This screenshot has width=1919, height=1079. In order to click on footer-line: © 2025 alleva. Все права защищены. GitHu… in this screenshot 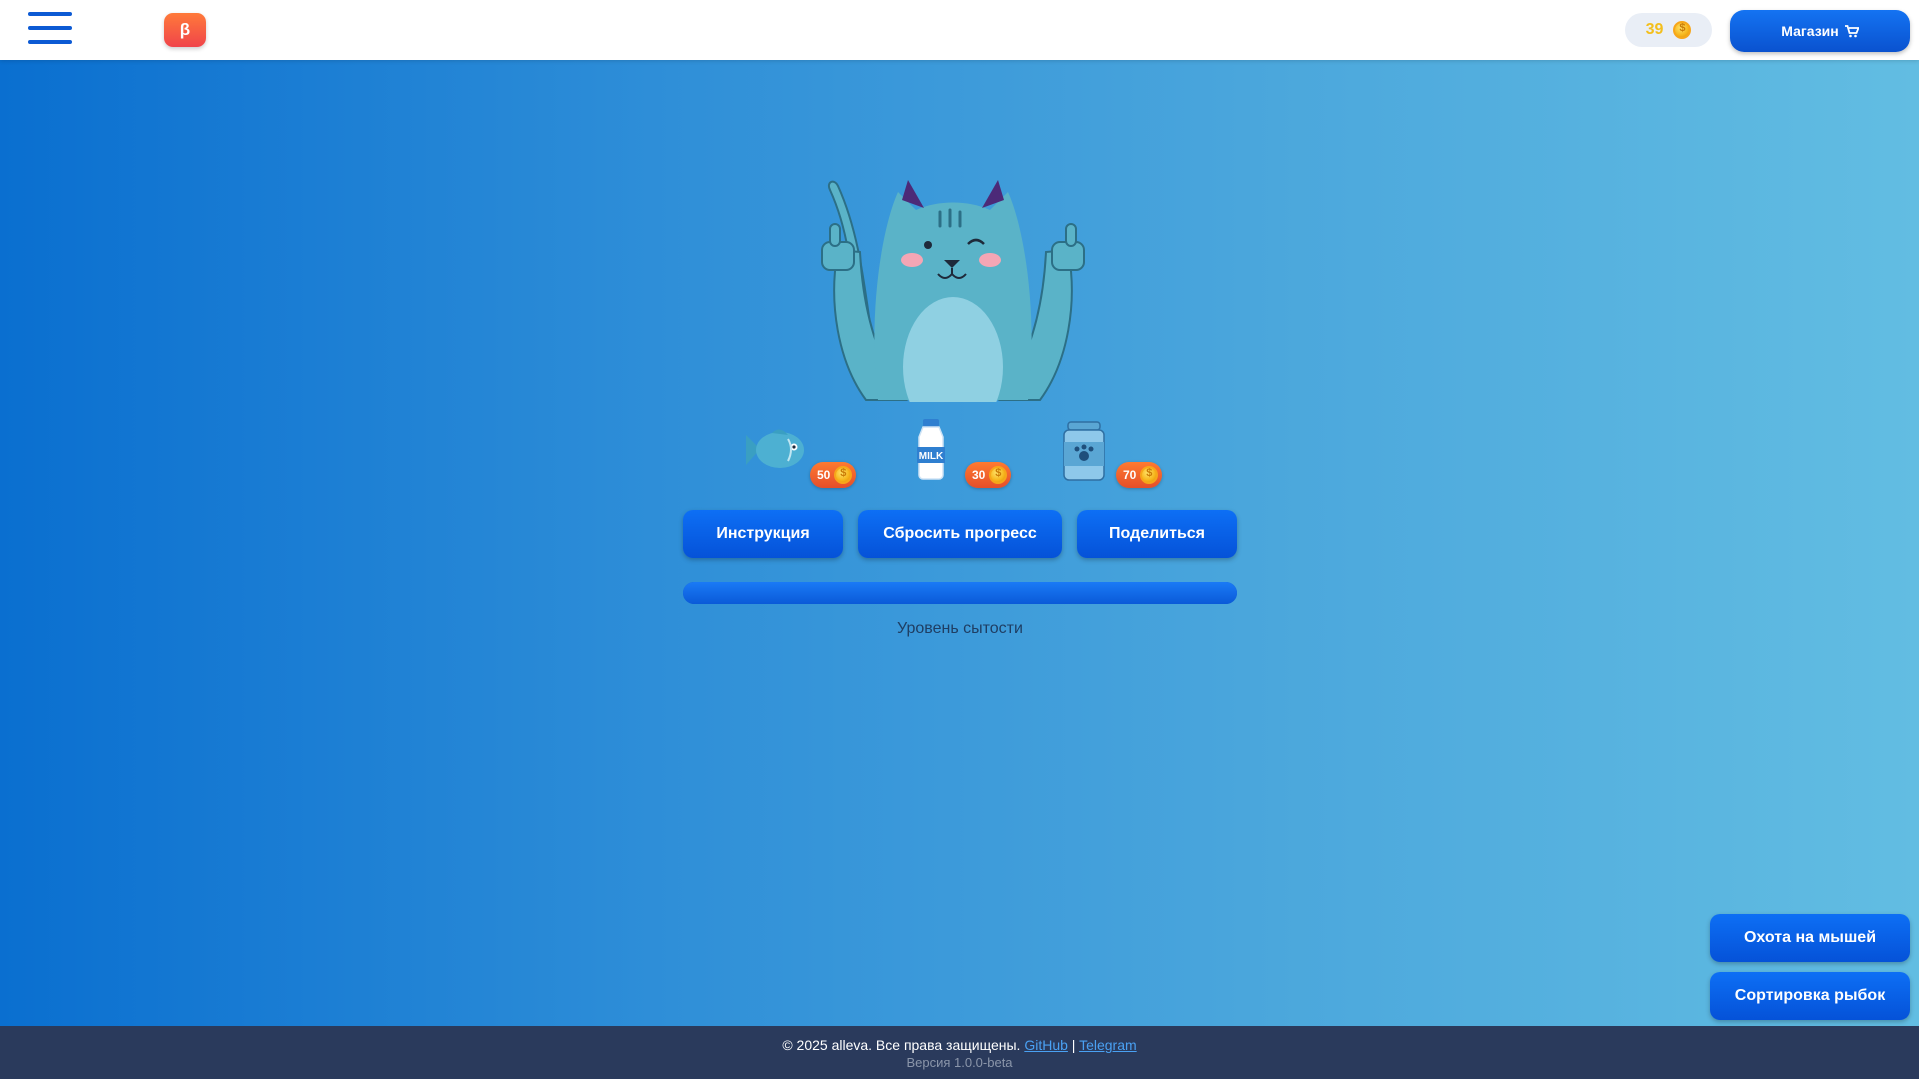, I will do `click(959, 1045)`.